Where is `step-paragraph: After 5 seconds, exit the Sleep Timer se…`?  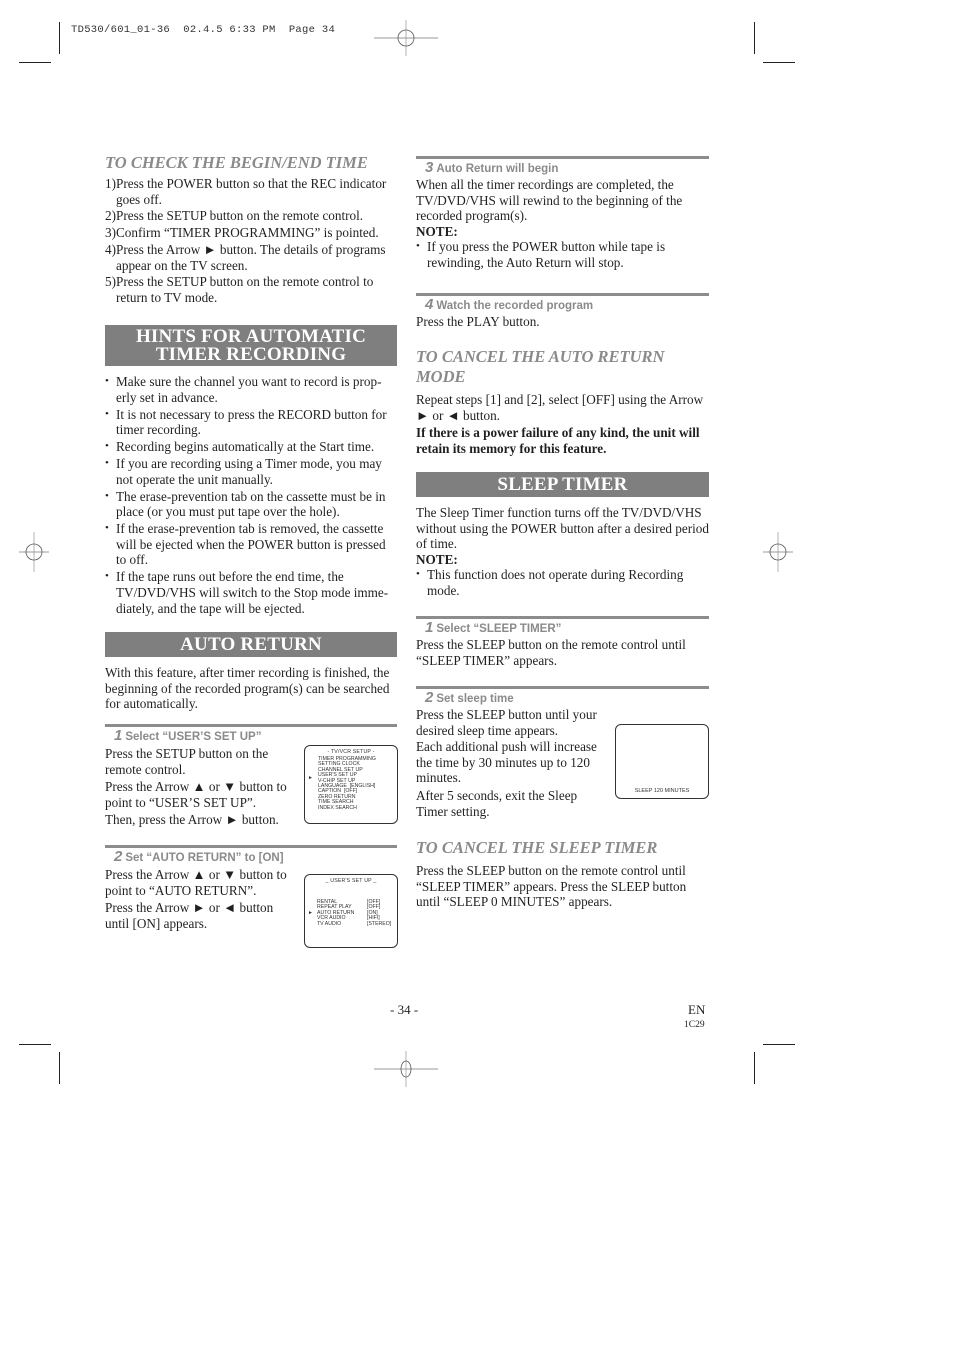 step-paragraph: After 5 seconds, exit the Sleep Timer se… is located at coordinates (497, 803).